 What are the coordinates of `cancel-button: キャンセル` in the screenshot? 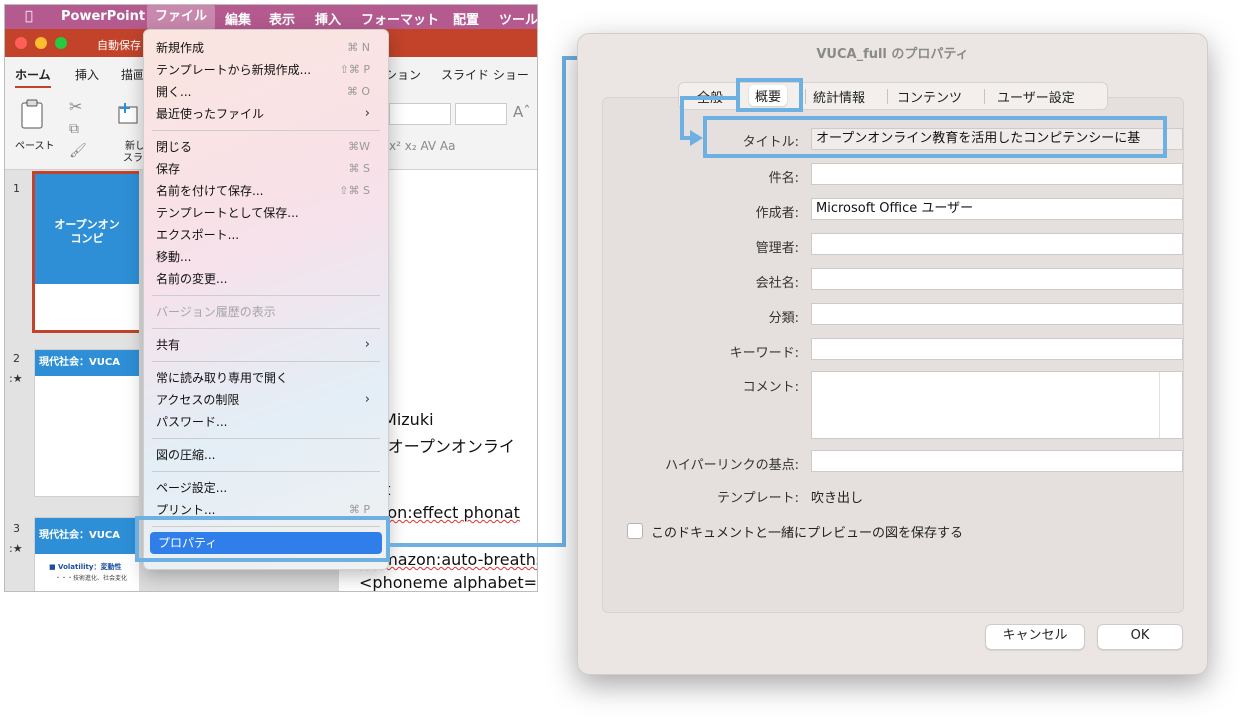 It's located at (1035, 637).